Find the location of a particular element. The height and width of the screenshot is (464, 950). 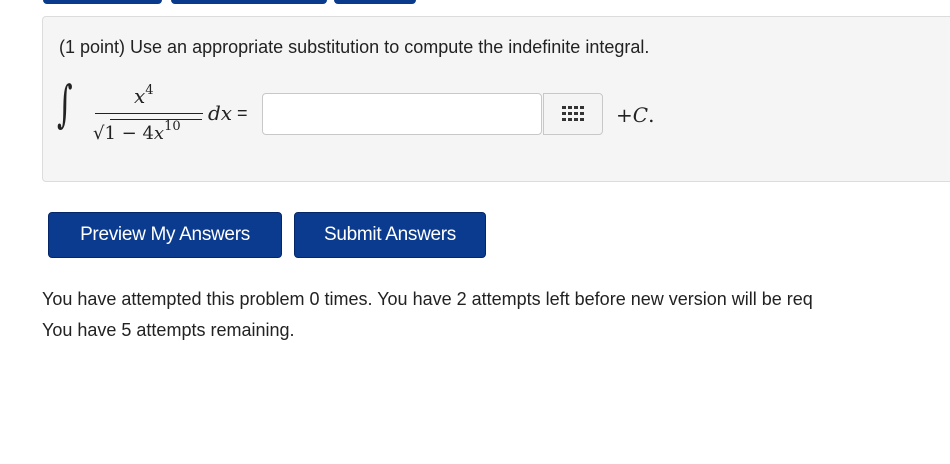

fraction-bar is located at coordinates (149, 113).